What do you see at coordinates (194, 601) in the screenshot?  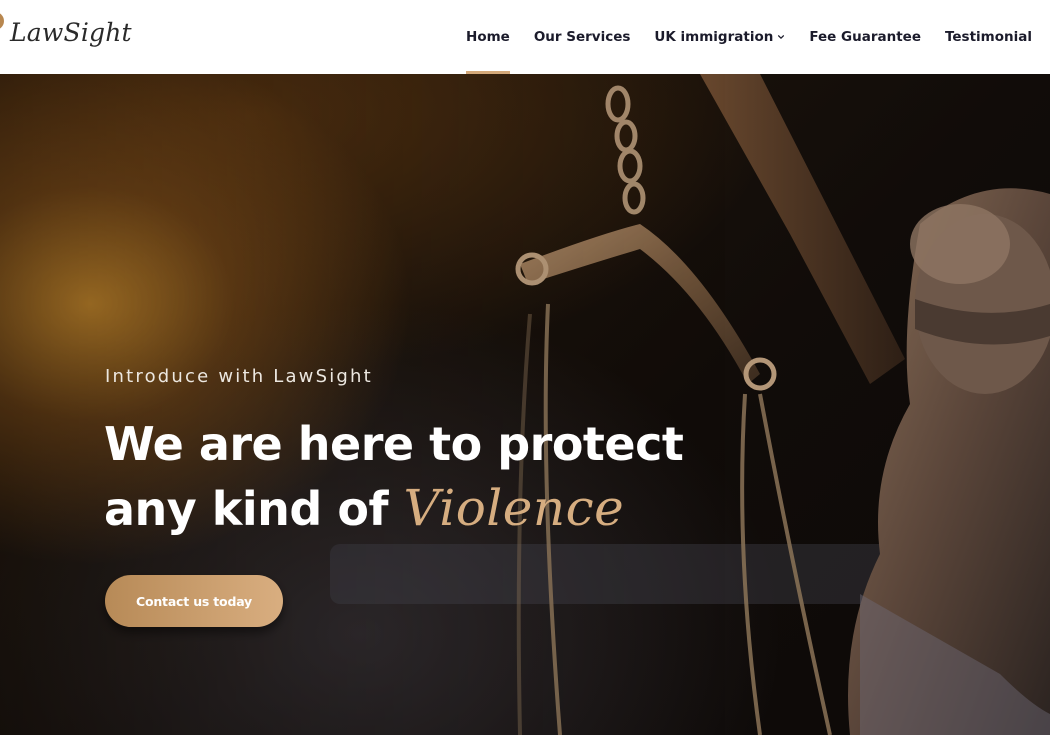 I see `contact-us-button: Contact us today` at bounding box center [194, 601].